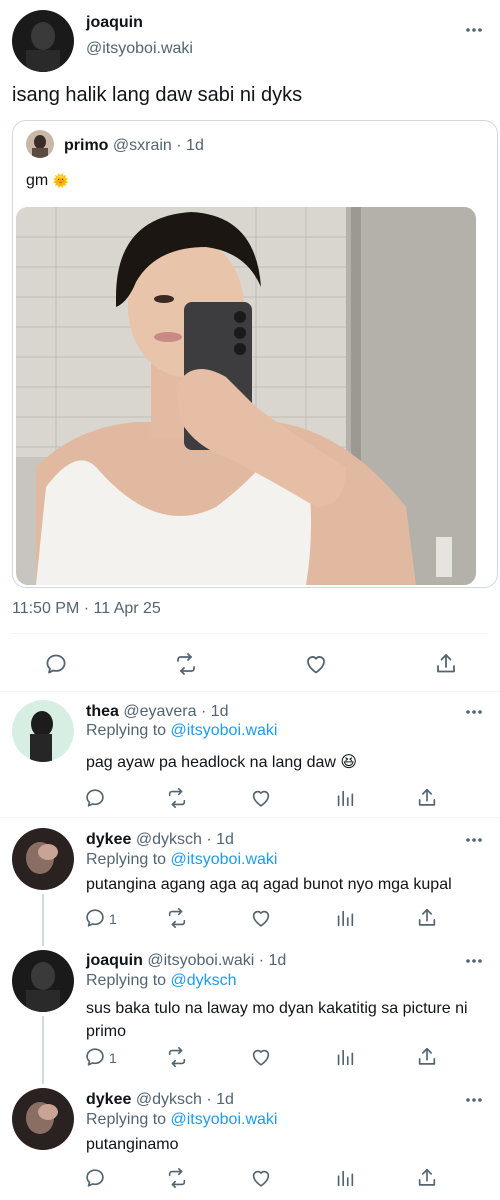  Describe the element at coordinates (37, 180) in the screenshot. I see `quoted-tweet-text: gm` at that location.